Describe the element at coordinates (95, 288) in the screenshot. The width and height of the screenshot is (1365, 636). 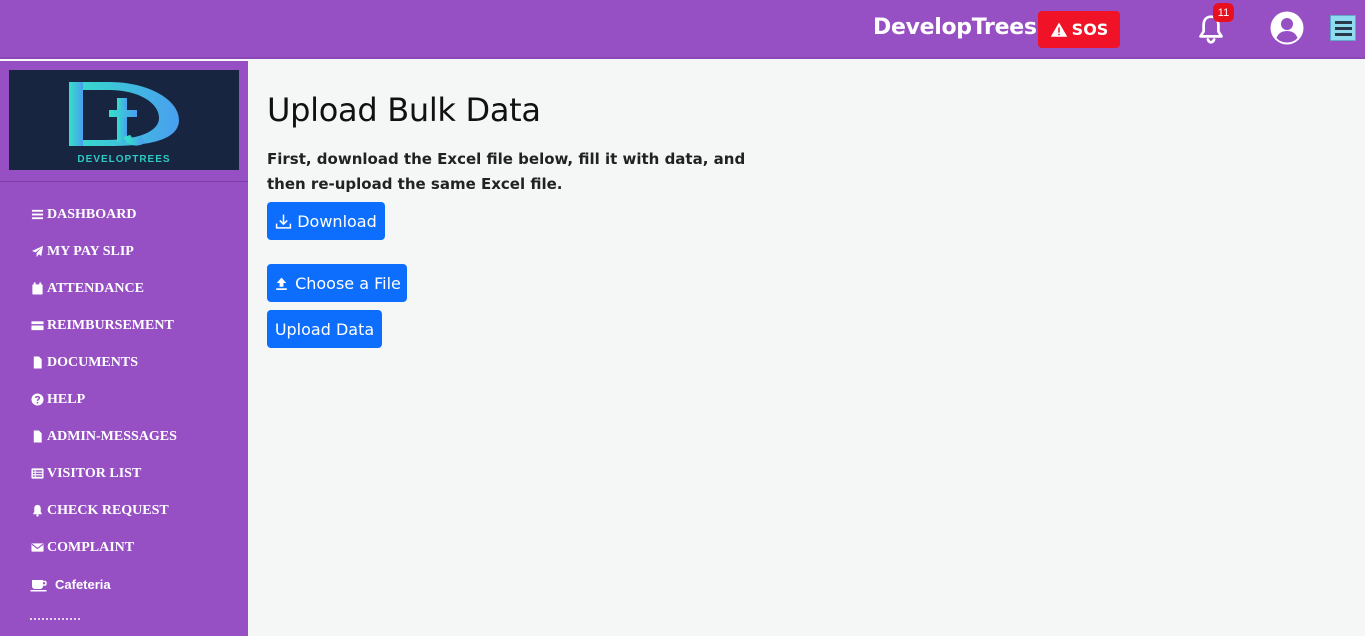
I see `sidebar-item-label: ATTENDANCE` at that location.